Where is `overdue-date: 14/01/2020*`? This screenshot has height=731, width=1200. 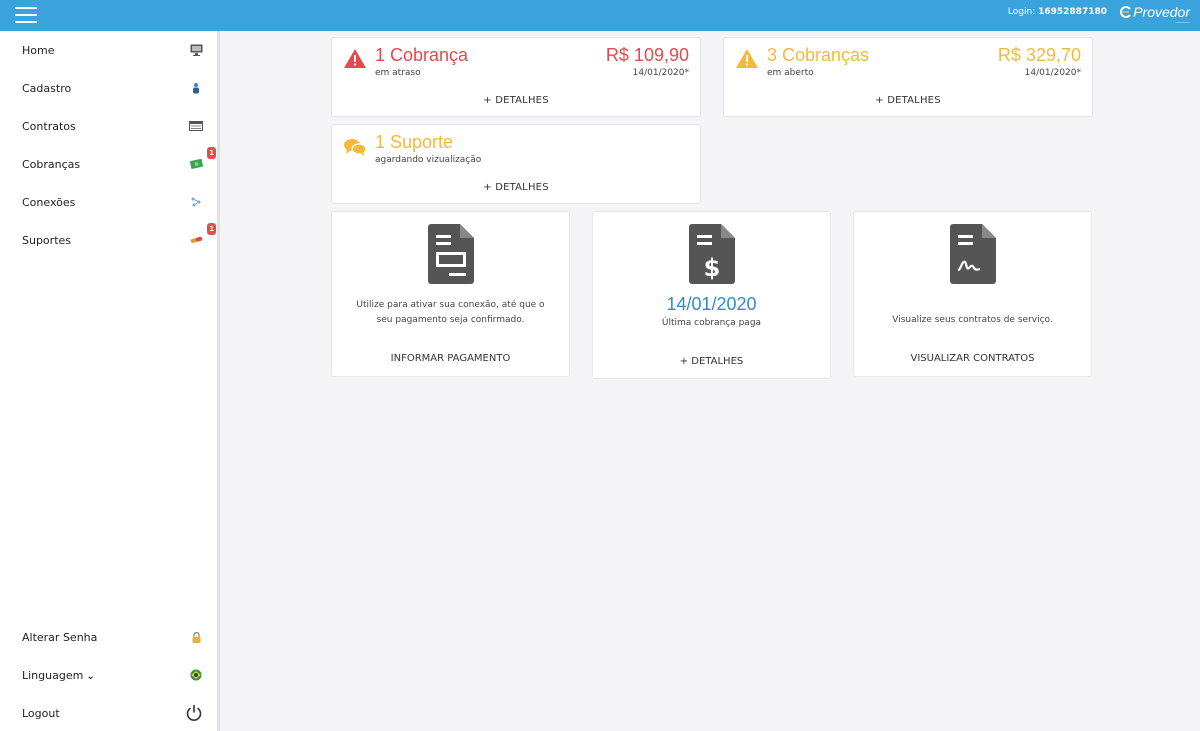 overdue-date: 14/01/2020* is located at coordinates (660, 73).